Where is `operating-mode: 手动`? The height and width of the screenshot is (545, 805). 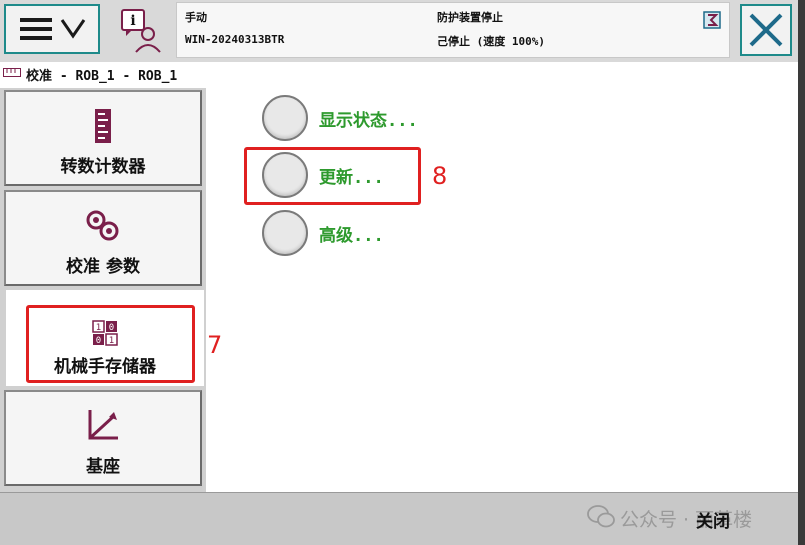
operating-mode: 手动 is located at coordinates (196, 17).